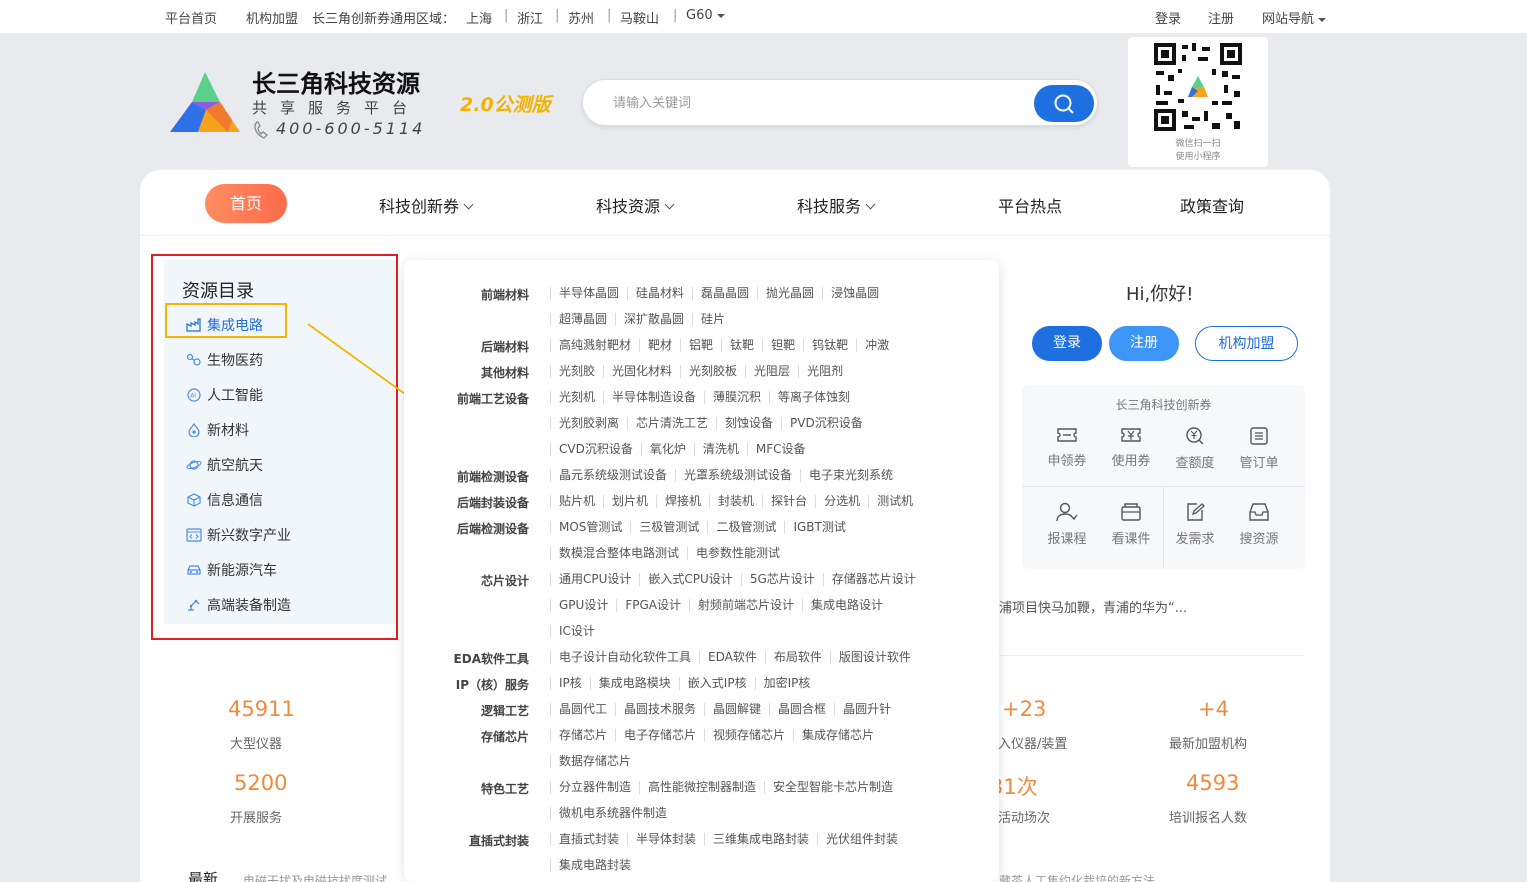 Image resolution: width=1527 pixels, height=882 pixels. What do you see at coordinates (659, 735) in the screenshot?
I see `dropdown-item-link: 电子存储芯片` at bounding box center [659, 735].